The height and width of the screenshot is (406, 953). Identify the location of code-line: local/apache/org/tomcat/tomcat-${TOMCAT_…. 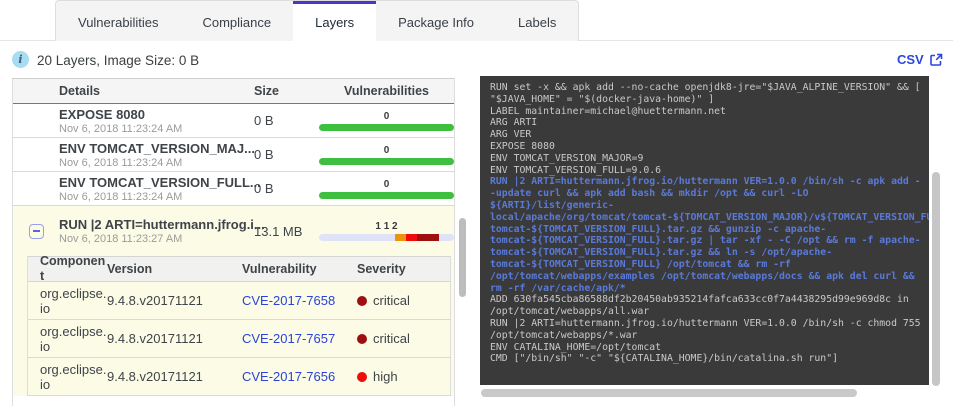
(709, 217).